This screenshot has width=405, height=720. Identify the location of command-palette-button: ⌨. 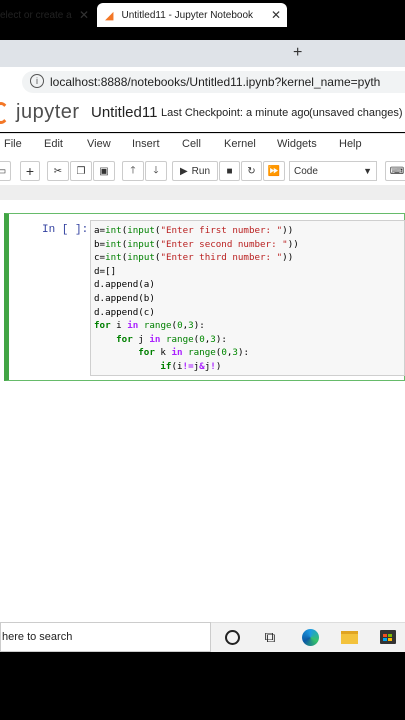
(395, 171).